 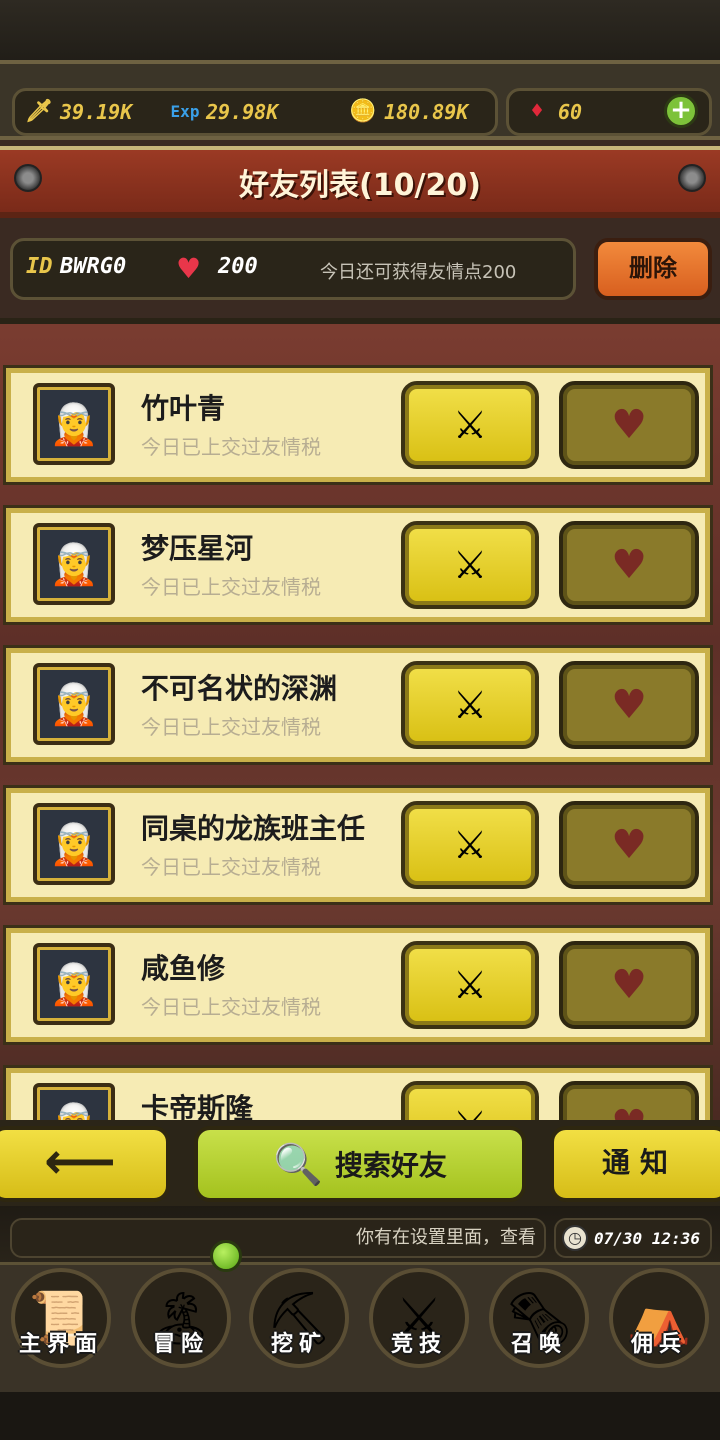 What do you see at coordinates (360, 185) in the screenshot?
I see `page-title: 好友列表(10/20)` at bounding box center [360, 185].